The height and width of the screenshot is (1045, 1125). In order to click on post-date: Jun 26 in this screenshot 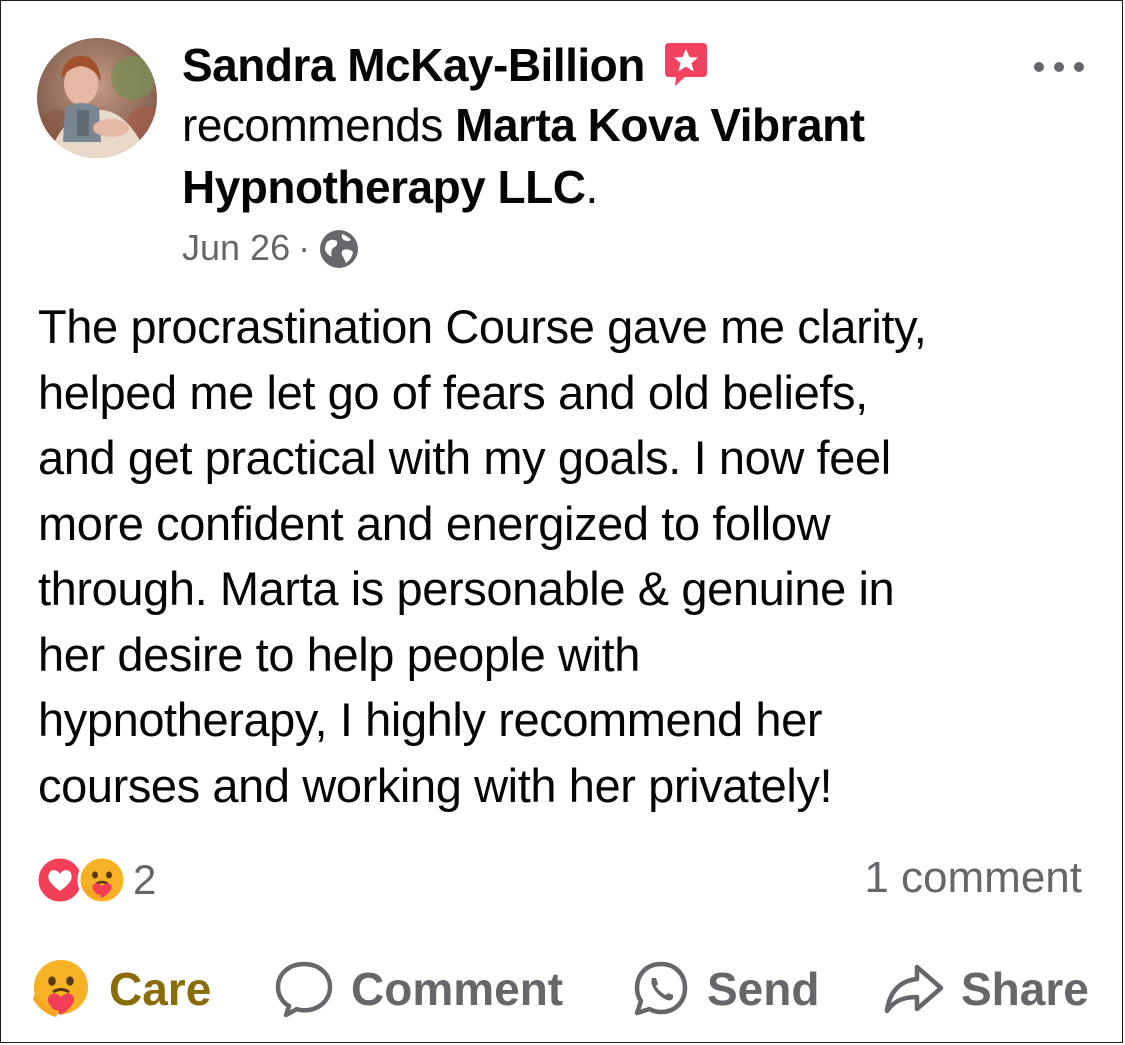, I will do `click(236, 247)`.